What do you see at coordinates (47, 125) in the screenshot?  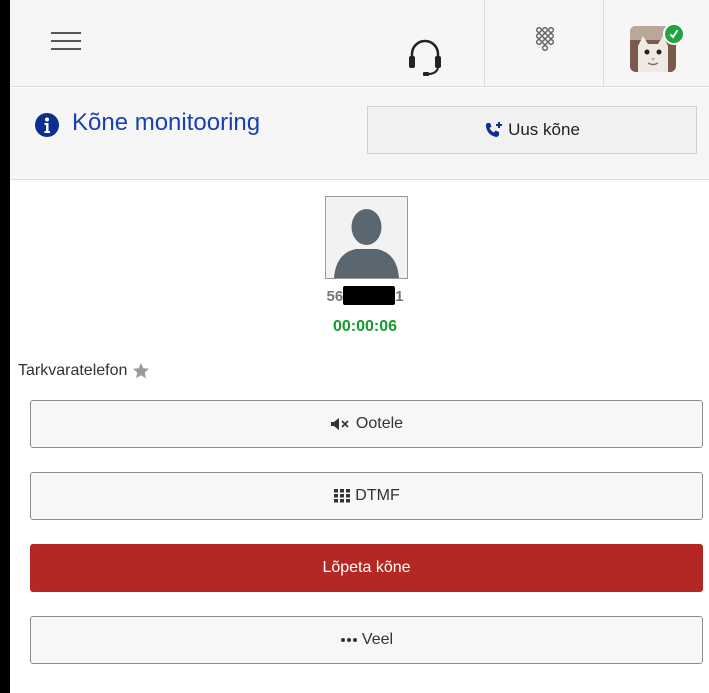 I see `info-circle-icon` at bounding box center [47, 125].